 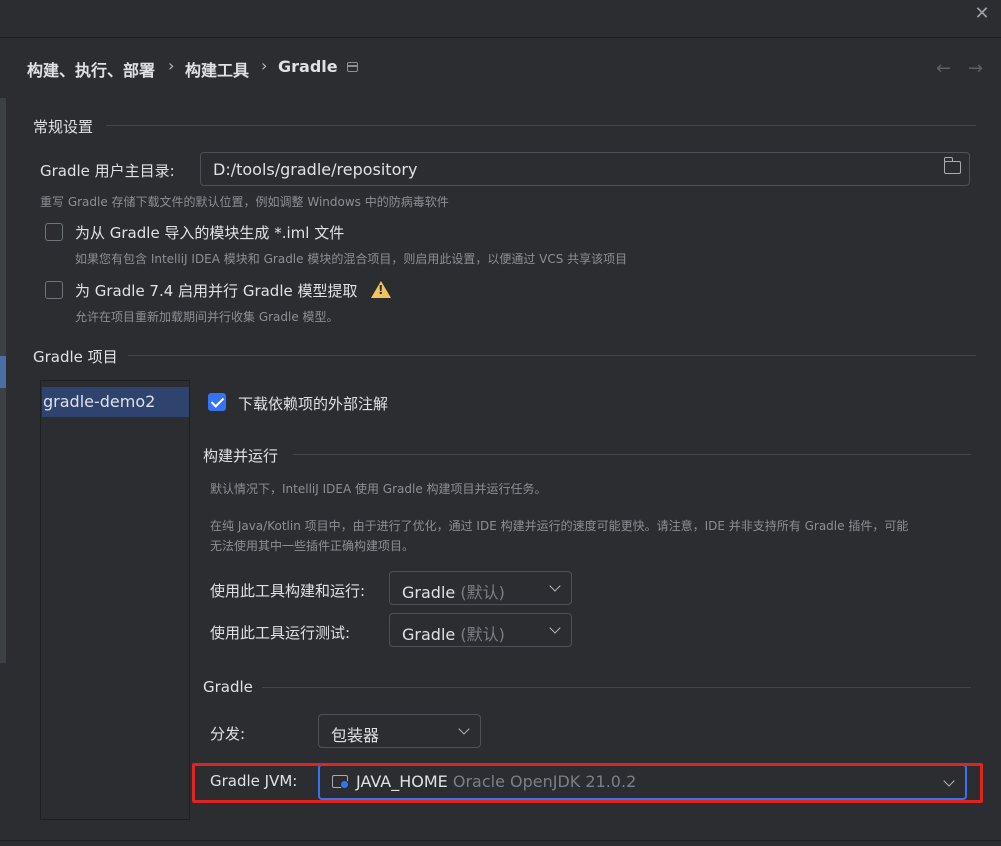 What do you see at coordinates (54, 290) in the screenshot?
I see `parallel-model-checkbox` at bounding box center [54, 290].